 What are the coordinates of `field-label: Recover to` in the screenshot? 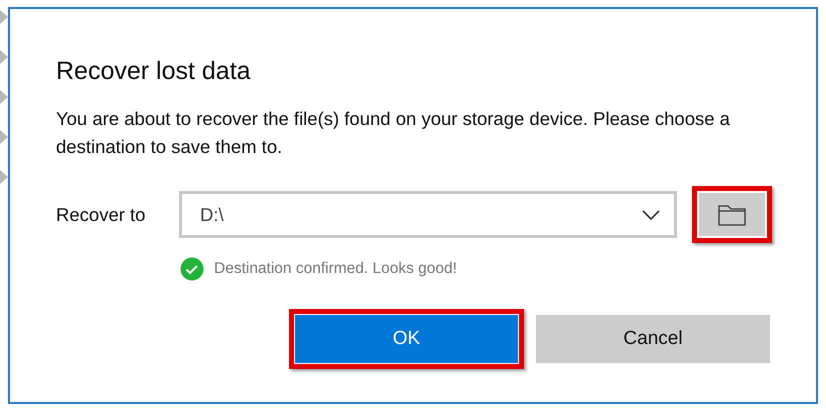 It's located at (101, 214).